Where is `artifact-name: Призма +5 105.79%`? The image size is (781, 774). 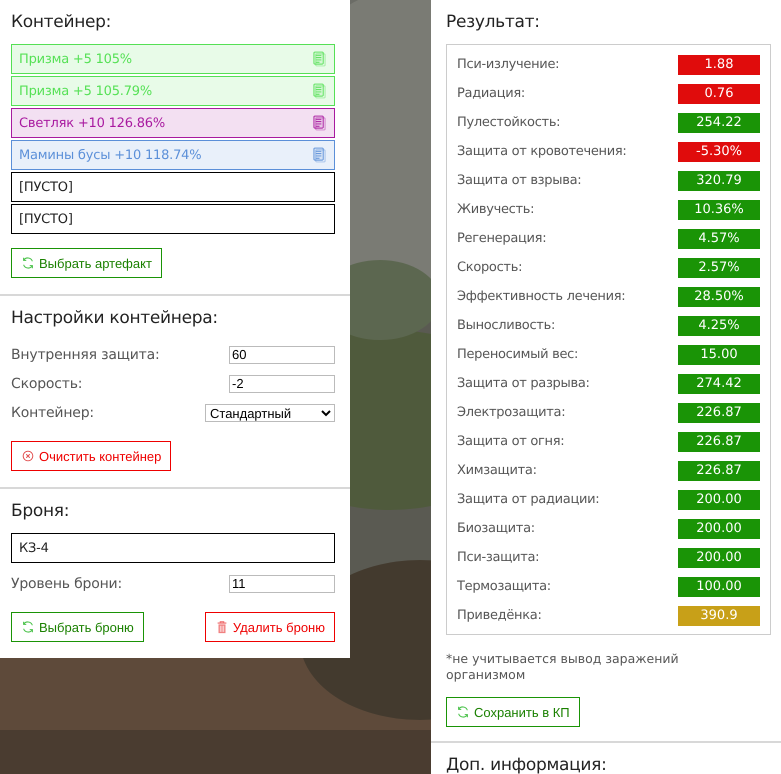 artifact-name: Призма +5 105.79% is located at coordinates (85, 91).